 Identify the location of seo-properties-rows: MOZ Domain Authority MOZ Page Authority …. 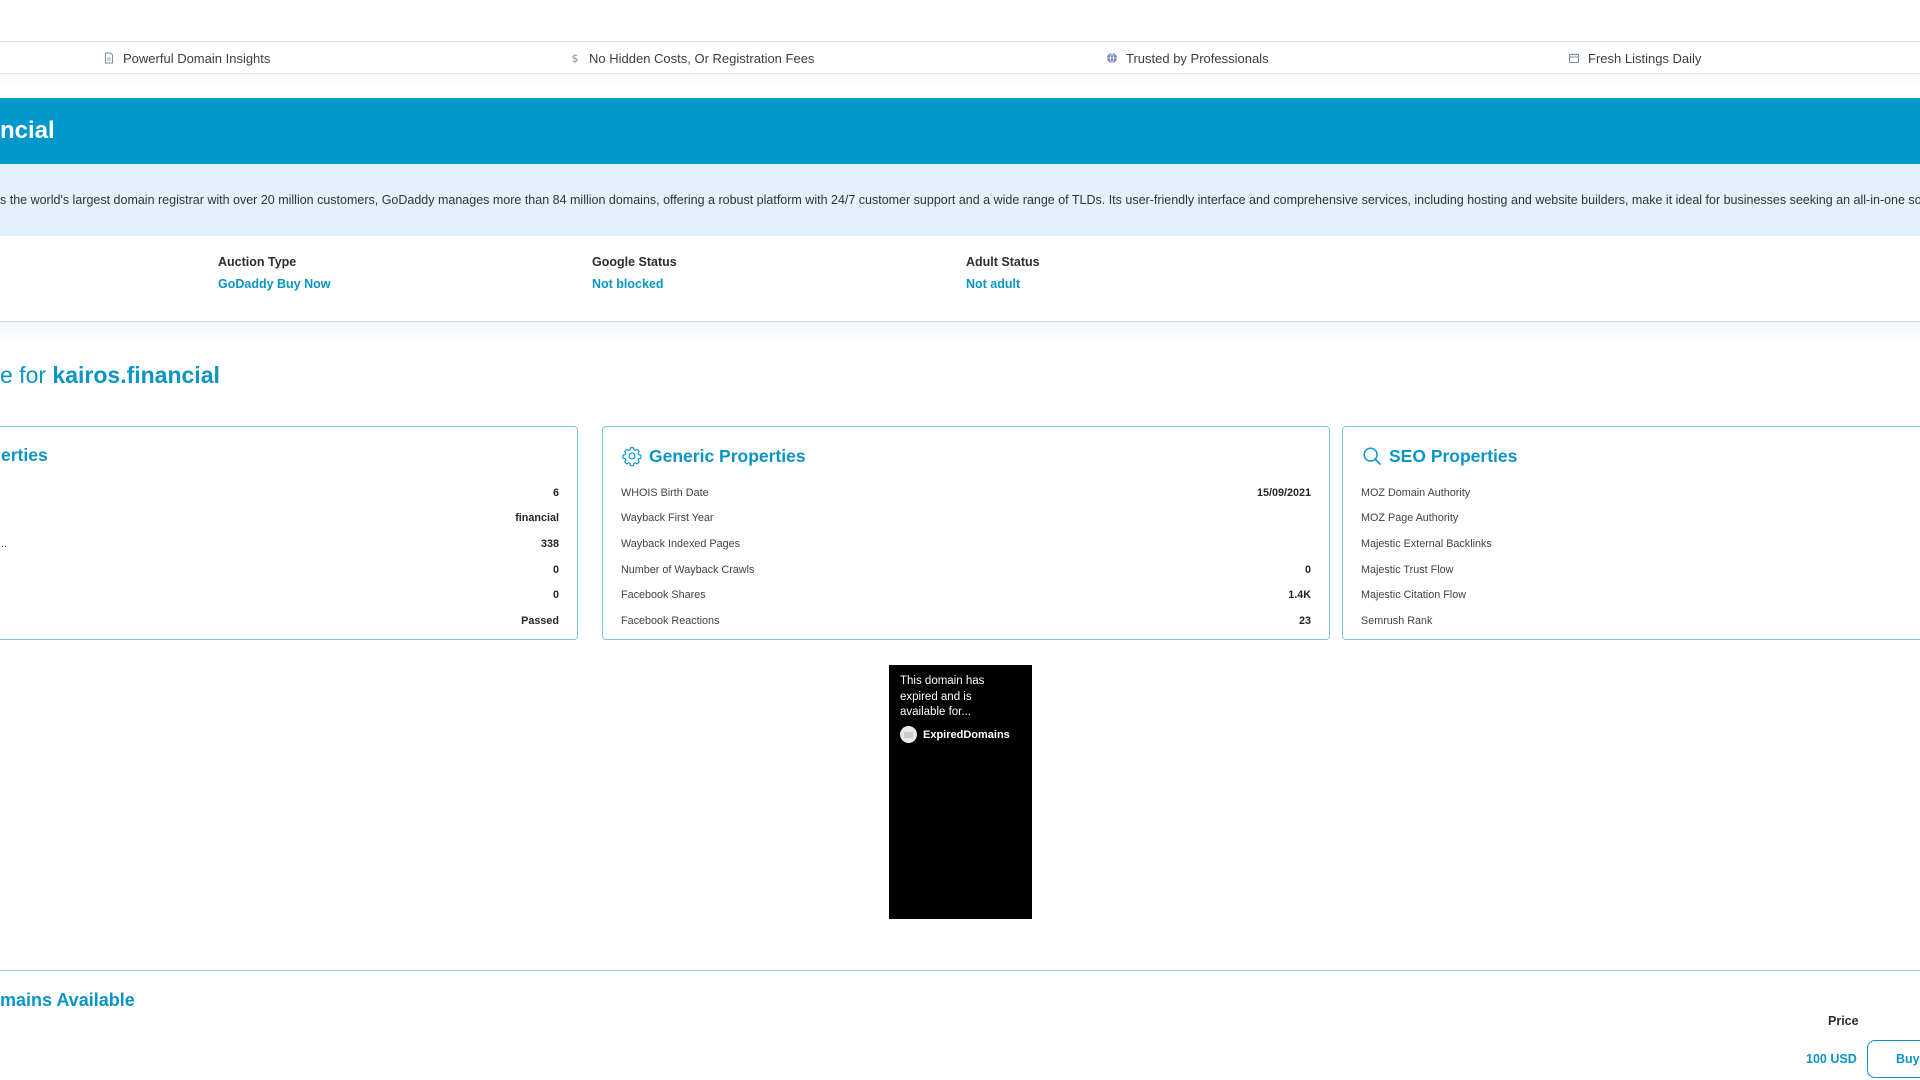
(1640, 557).